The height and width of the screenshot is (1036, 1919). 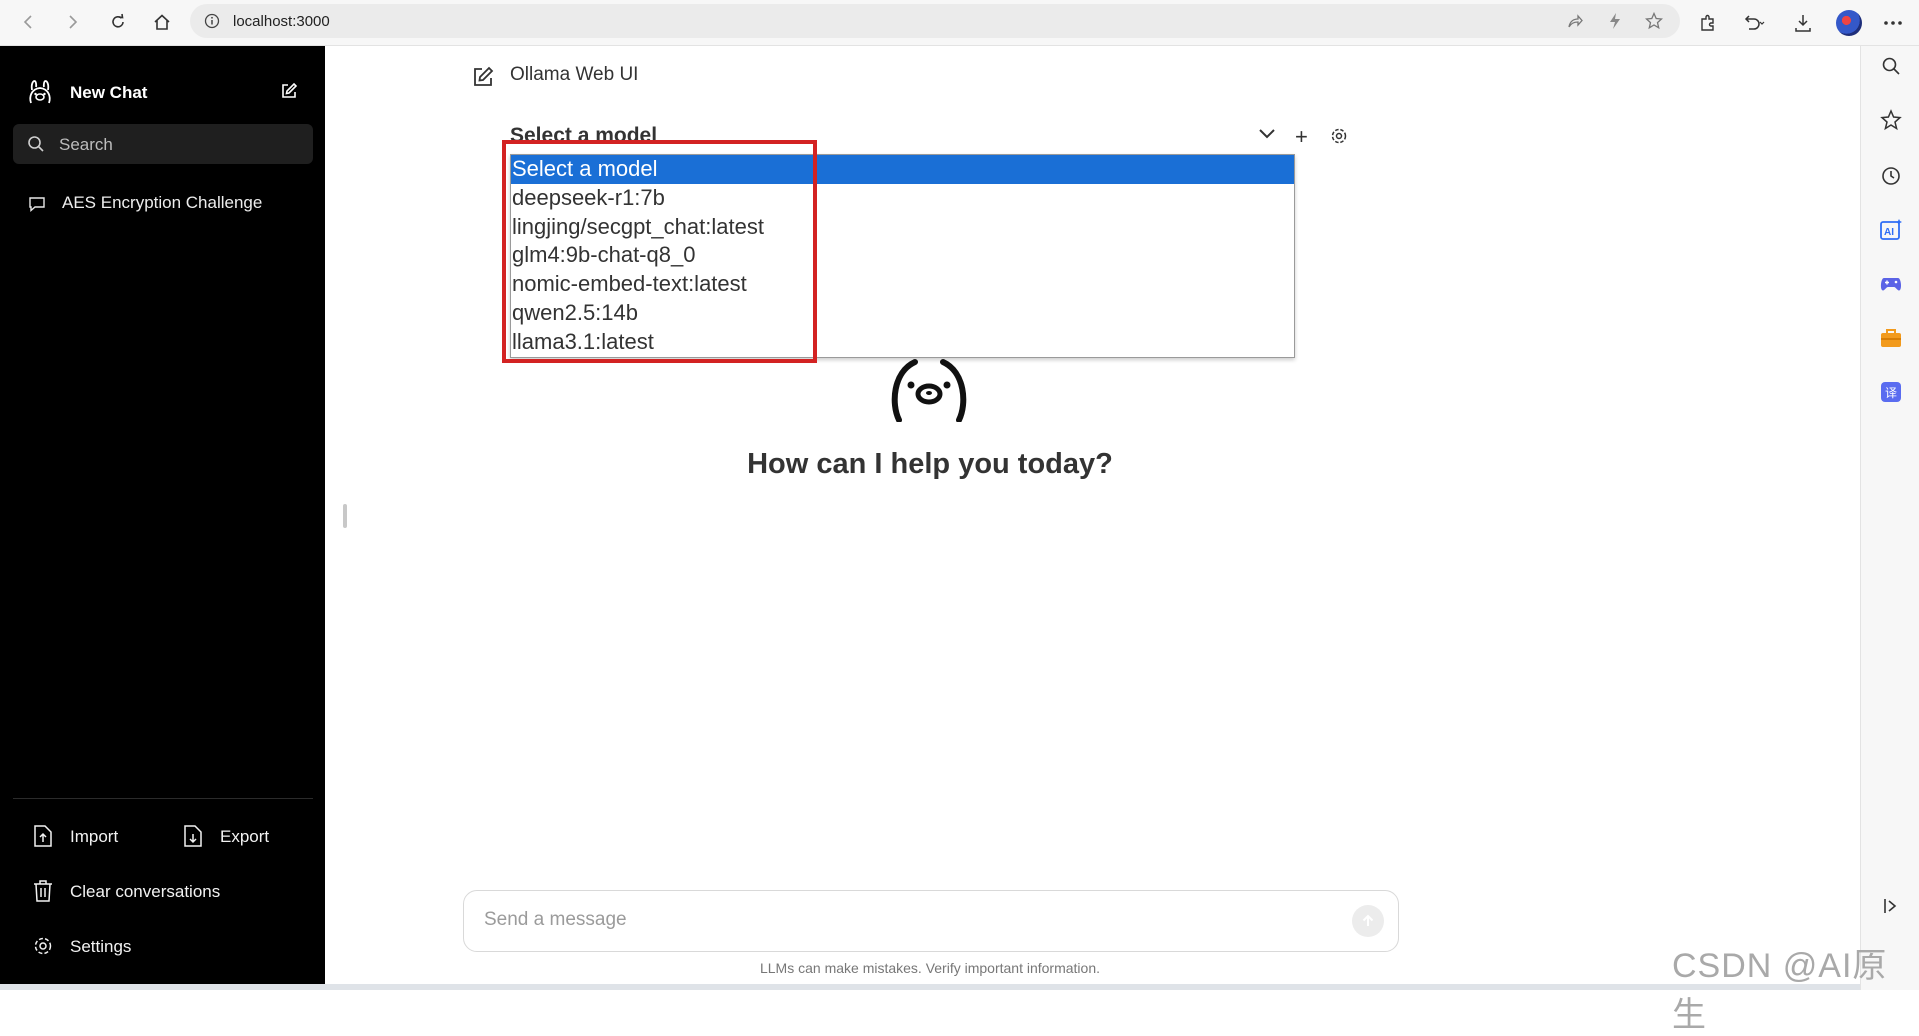 I want to click on forward-icon, so click(x=73, y=22).